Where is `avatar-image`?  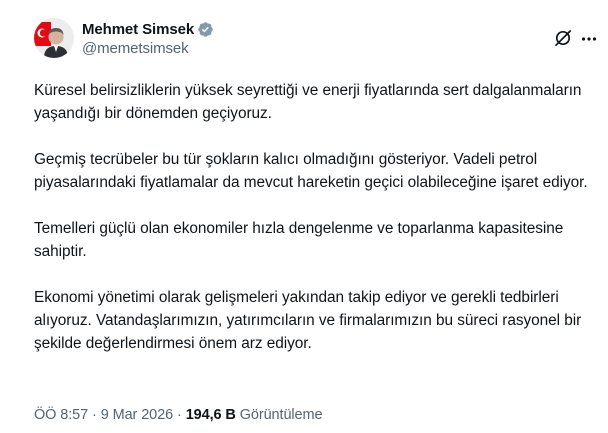 avatar-image is located at coordinates (54, 38).